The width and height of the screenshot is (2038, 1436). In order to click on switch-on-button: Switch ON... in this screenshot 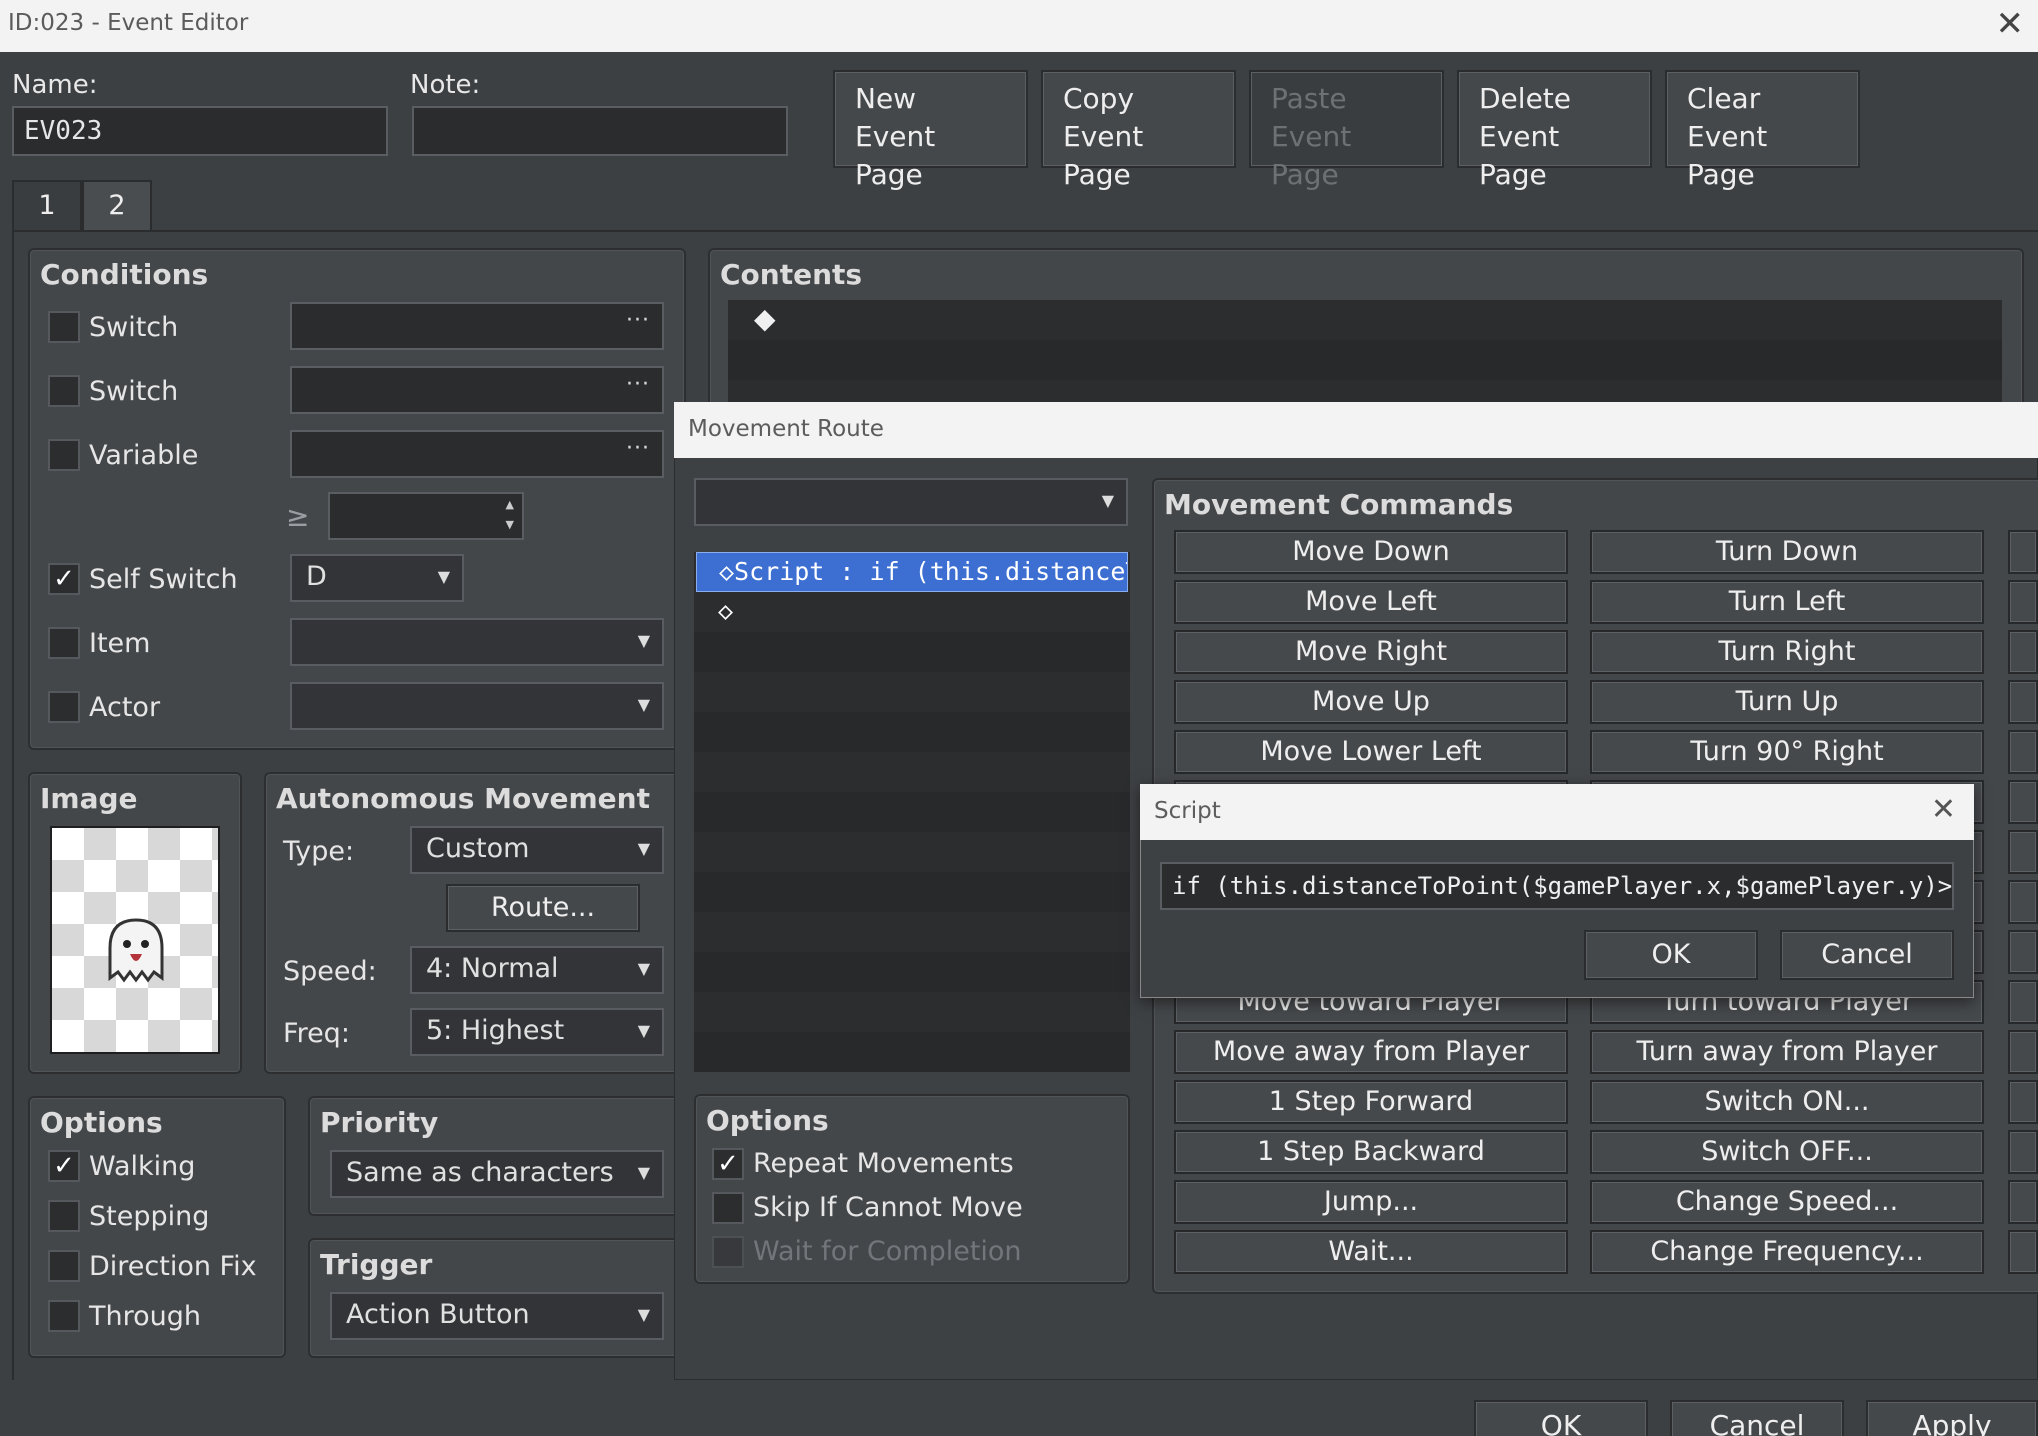, I will do `click(1787, 1102)`.